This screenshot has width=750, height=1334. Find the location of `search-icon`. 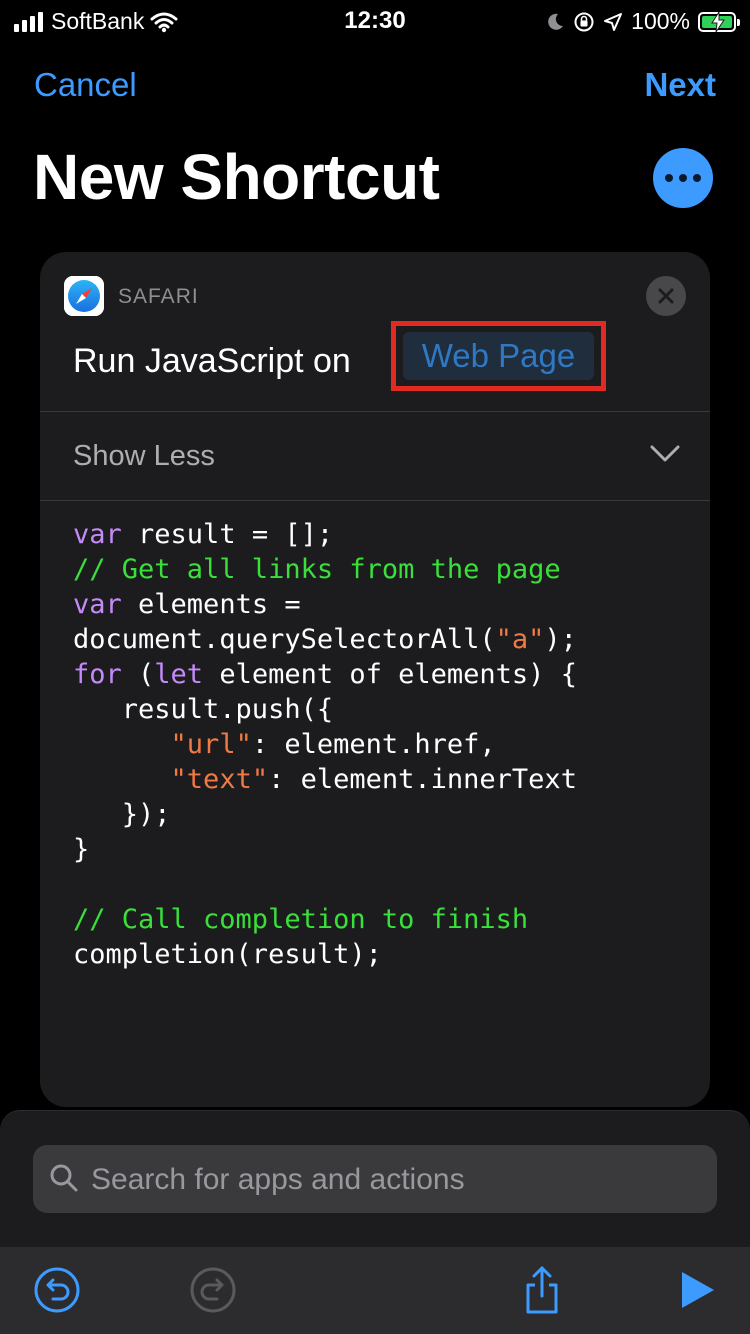

search-icon is located at coordinates (64, 1178).